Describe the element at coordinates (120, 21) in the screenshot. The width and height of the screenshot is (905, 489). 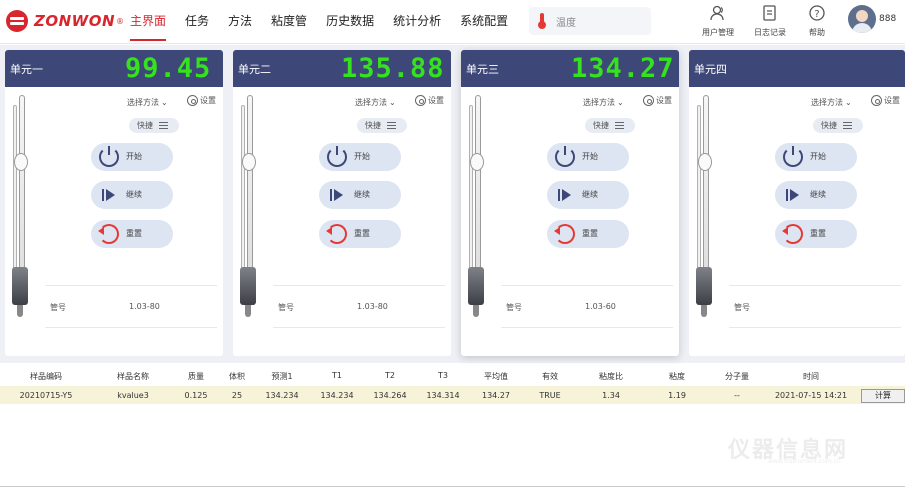
I see `brand-reg: ®` at that location.